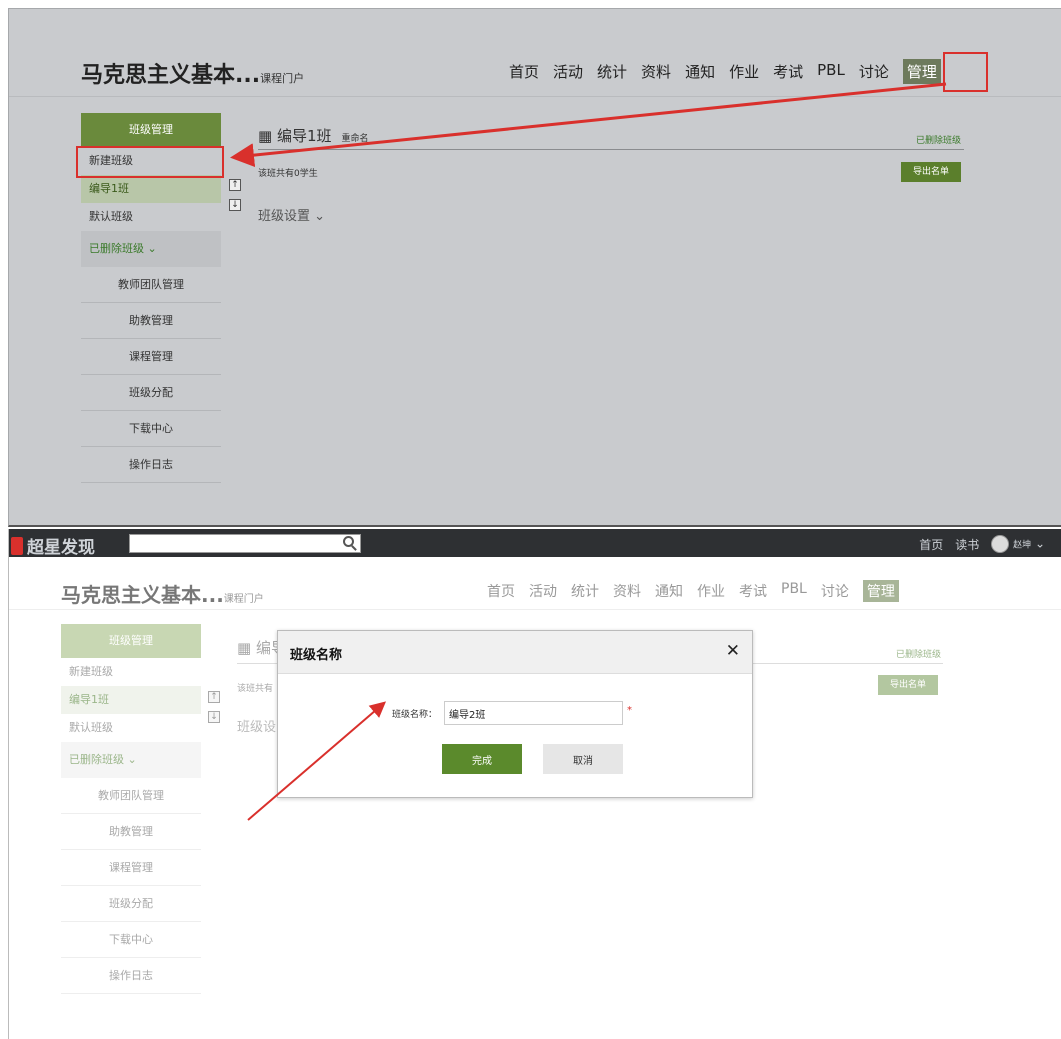 The image size is (1061, 1039). Describe the element at coordinates (931, 544) in the screenshot. I see `topbar-home-link: 首页` at that location.